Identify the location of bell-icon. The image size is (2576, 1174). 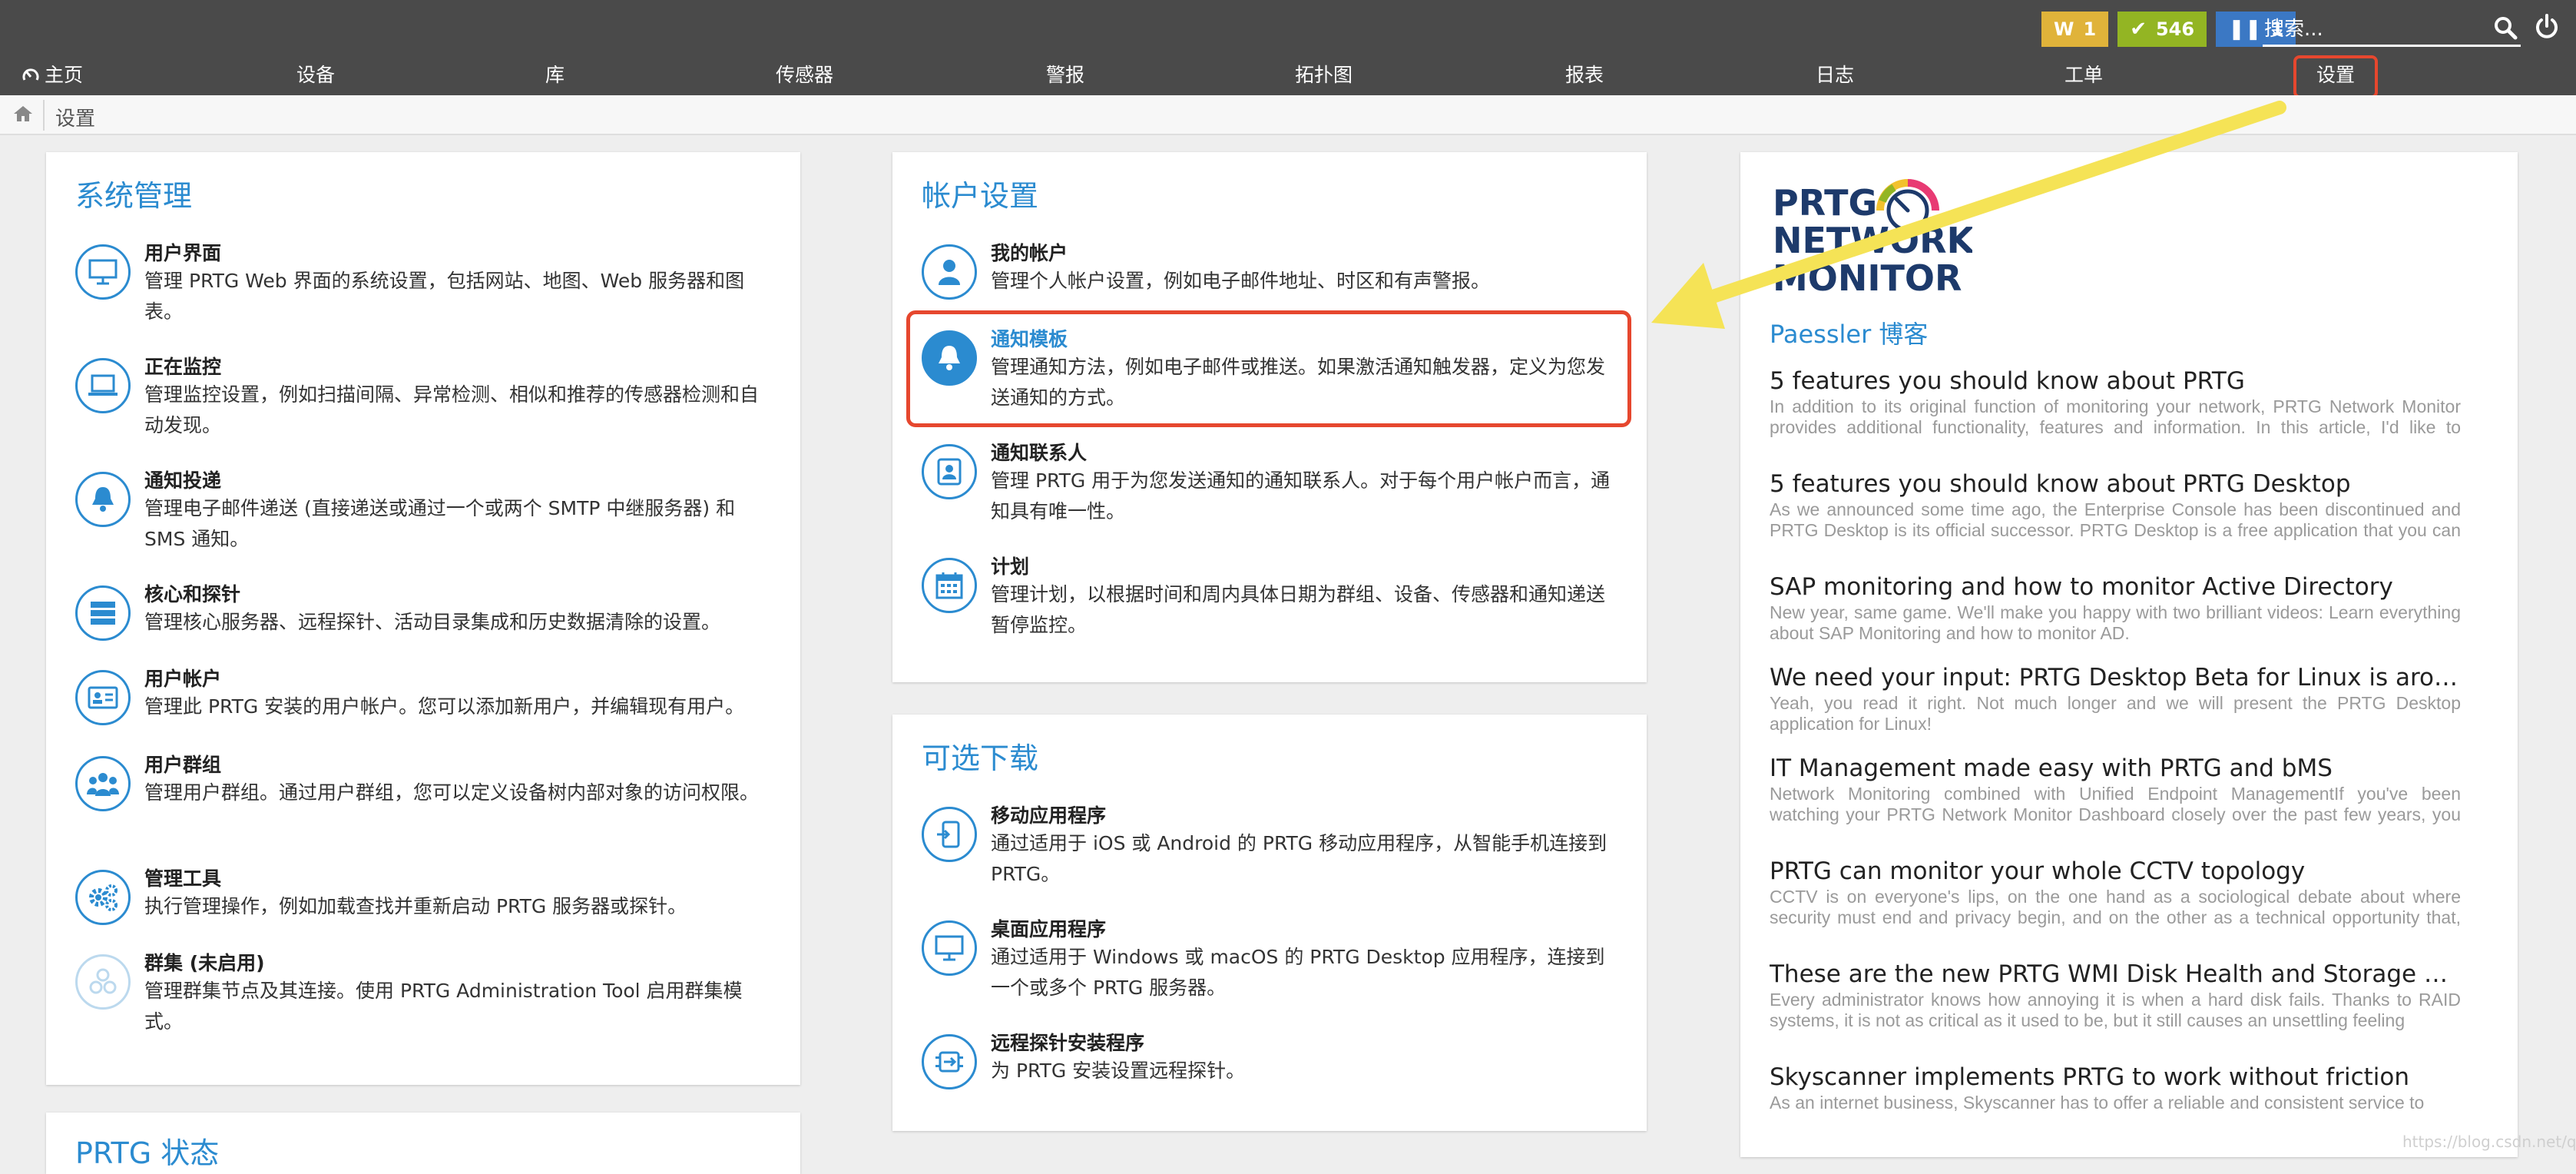
(103, 500).